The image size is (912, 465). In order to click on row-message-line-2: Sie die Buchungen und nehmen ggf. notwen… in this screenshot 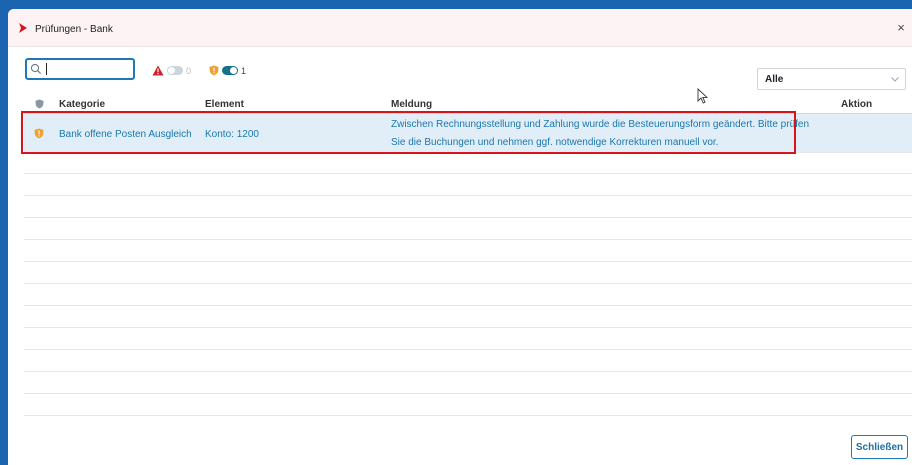, I will do `click(555, 142)`.